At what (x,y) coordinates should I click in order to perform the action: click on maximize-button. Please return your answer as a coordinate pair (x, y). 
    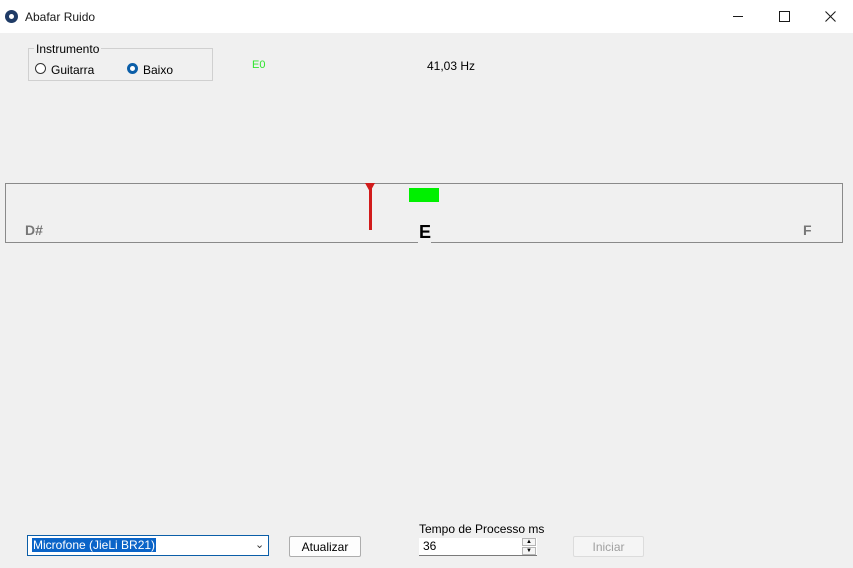
    Looking at the image, I should click on (784, 16).